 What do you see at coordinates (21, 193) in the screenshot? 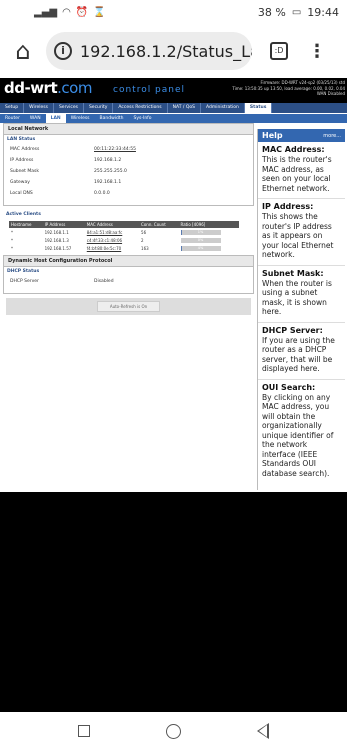
I see `row-label: Local DNS` at bounding box center [21, 193].